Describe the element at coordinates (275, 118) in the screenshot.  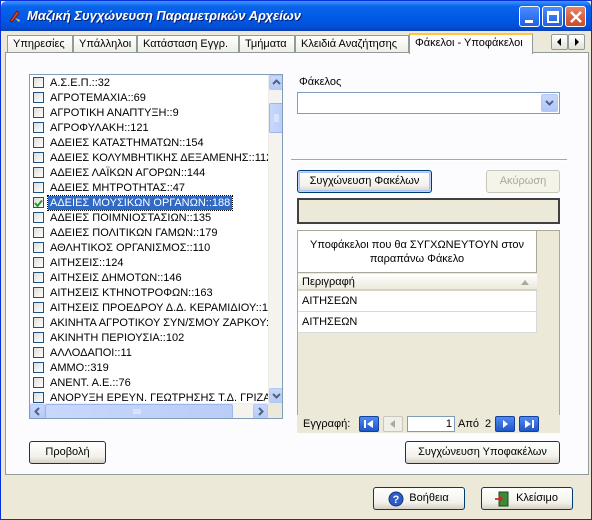
I see `vertical-scroll-thumb` at that location.